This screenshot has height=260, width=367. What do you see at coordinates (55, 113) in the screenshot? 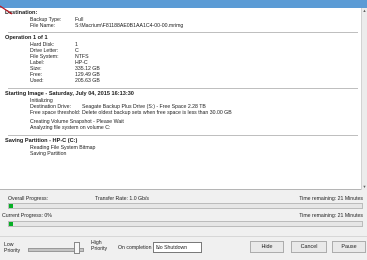
I see `free-space-threshold-label: Free space threshold:` at bounding box center [55, 113].